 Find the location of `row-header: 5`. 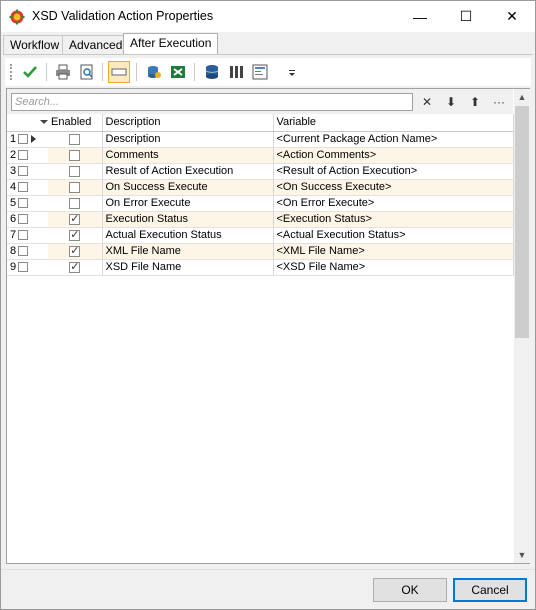

row-header: 5 is located at coordinates (27, 203).